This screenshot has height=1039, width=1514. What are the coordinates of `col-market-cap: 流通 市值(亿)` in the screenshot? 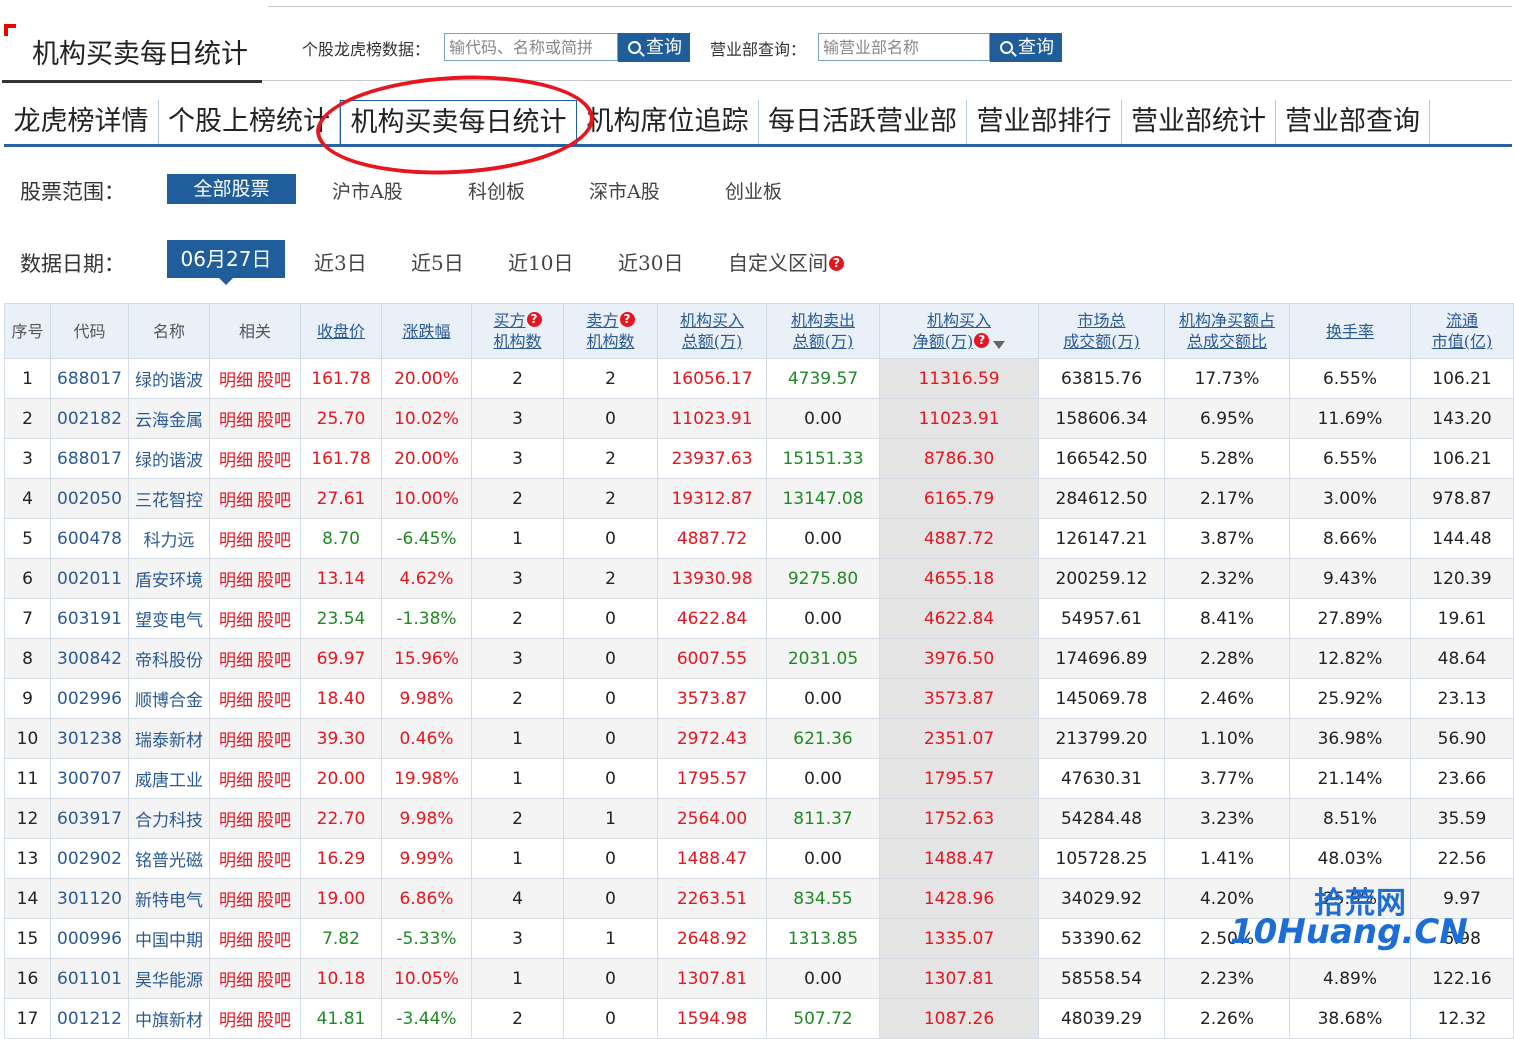 It's located at (1462, 331).